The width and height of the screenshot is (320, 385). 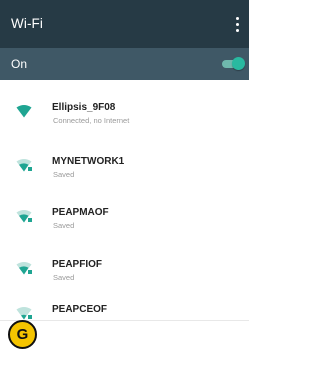 I want to click on wifi-toggle-row: On, so click(x=124, y=64).